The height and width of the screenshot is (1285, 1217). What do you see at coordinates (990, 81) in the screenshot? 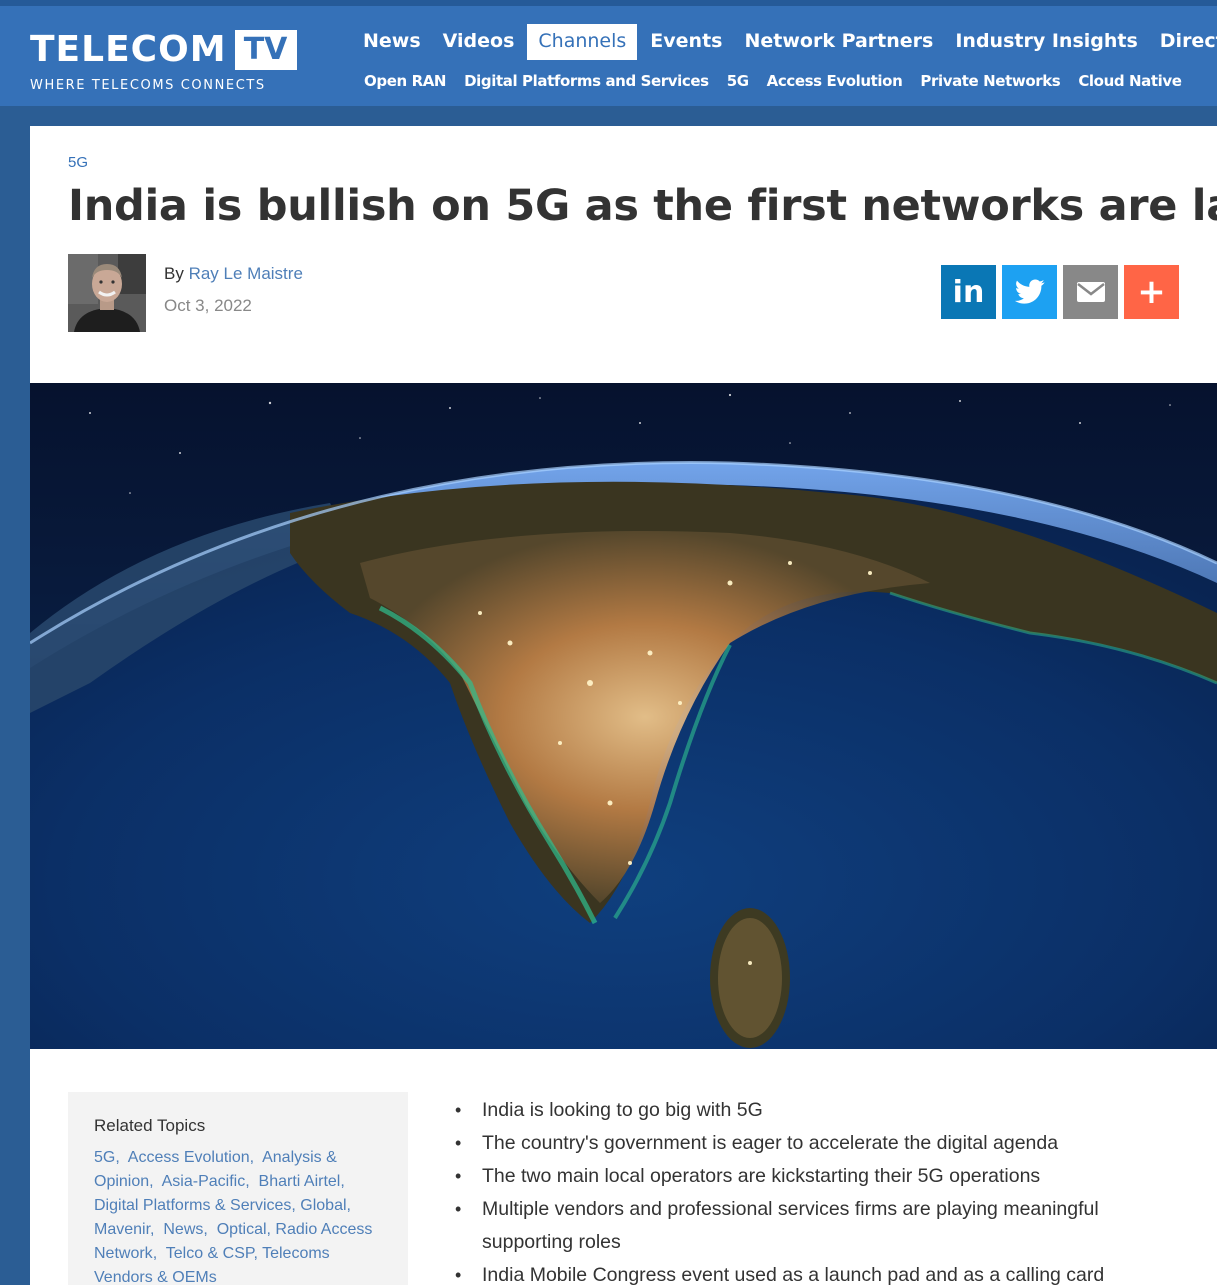
I see `subnav-private-networks: Private Networks` at bounding box center [990, 81].